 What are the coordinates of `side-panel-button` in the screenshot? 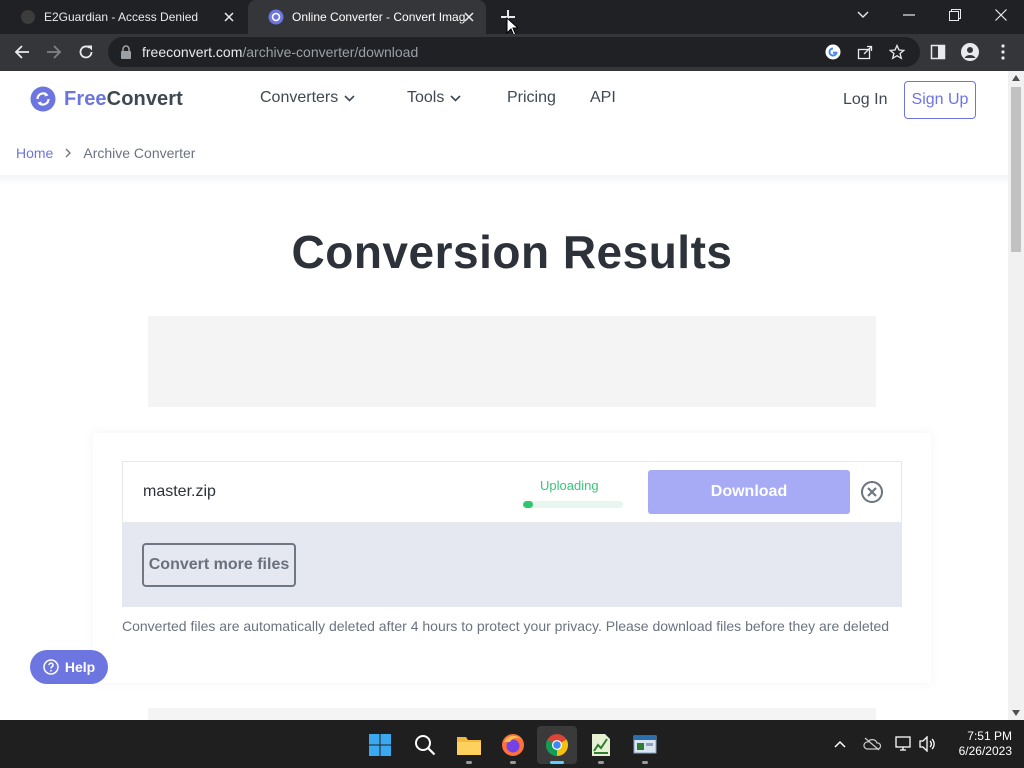 It's located at (938, 52).